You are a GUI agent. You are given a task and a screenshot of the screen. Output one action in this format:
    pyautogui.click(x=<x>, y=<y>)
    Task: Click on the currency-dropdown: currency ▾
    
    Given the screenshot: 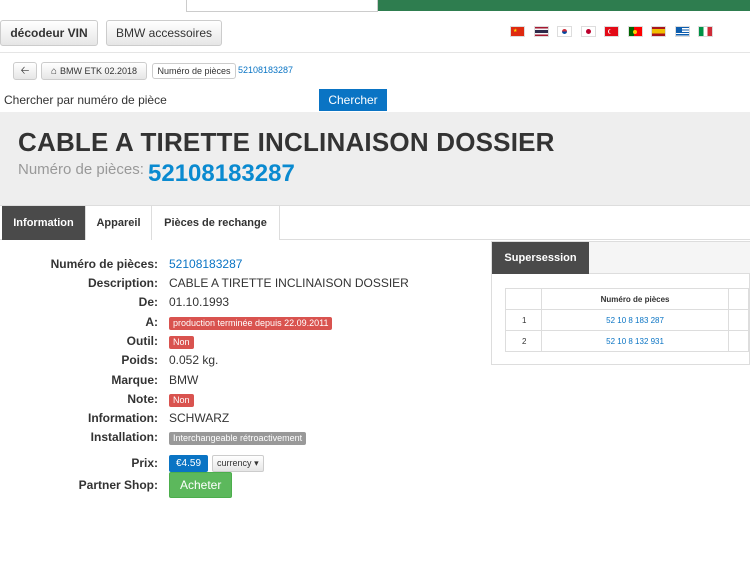 What is the action you would take?
    pyautogui.click(x=238, y=463)
    